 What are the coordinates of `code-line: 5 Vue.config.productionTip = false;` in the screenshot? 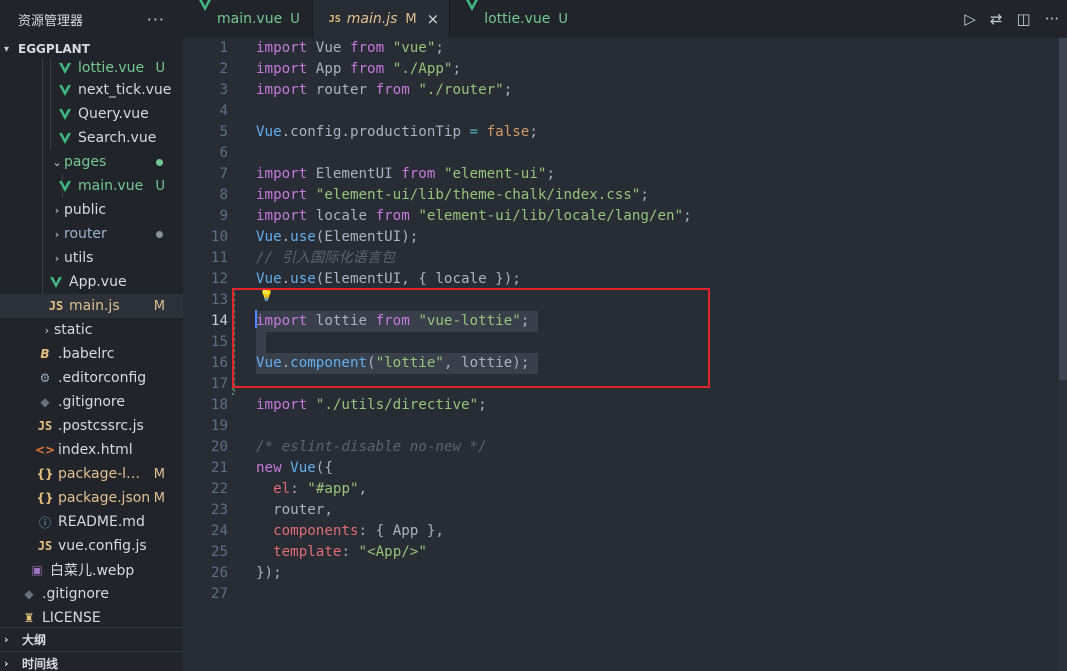 It's located at (378, 132).